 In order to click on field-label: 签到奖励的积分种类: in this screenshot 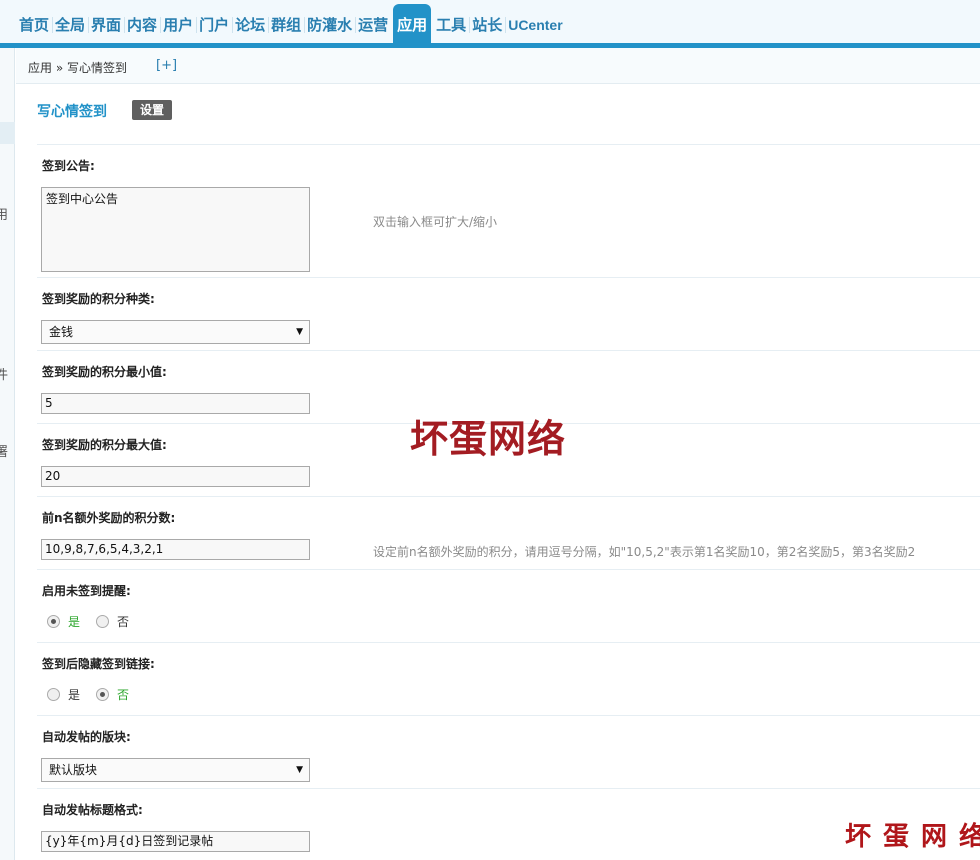, I will do `click(98, 299)`.